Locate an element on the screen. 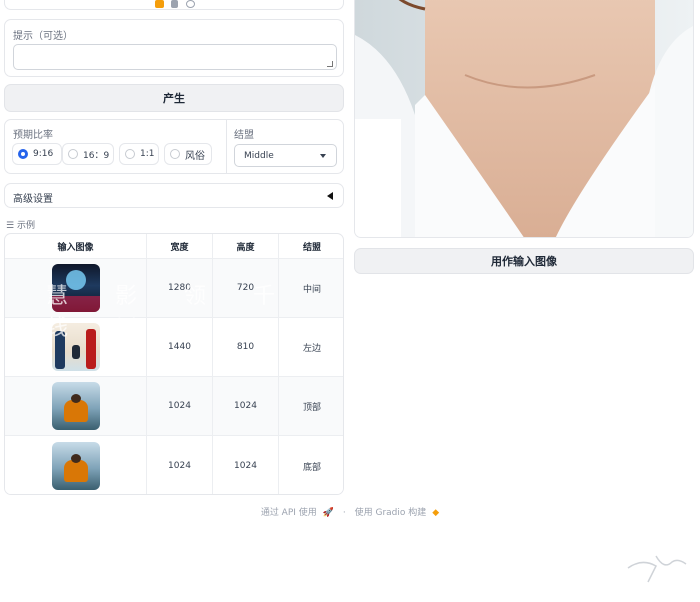 The height and width of the screenshot is (602, 700). ratio-option-16-9: 16：9 is located at coordinates (88, 154).